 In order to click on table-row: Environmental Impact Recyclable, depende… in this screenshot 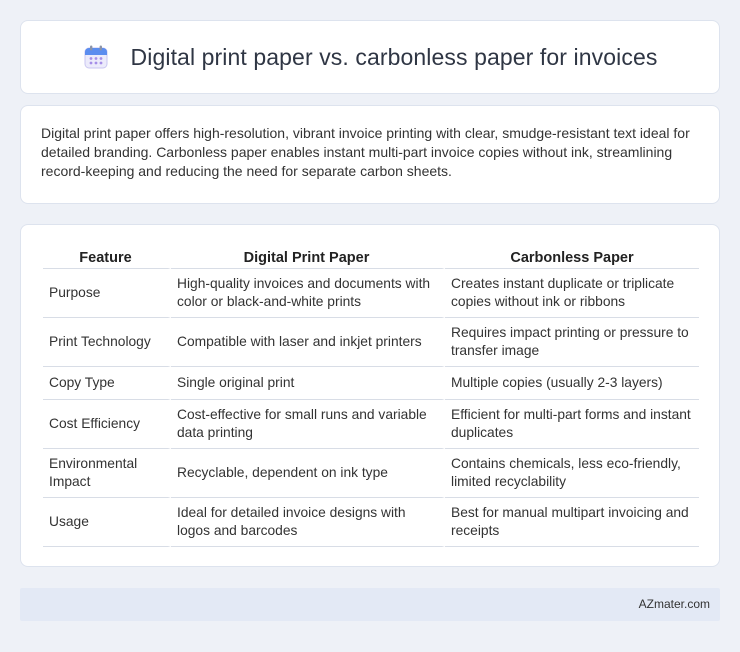, I will do `click(371, 473)`.